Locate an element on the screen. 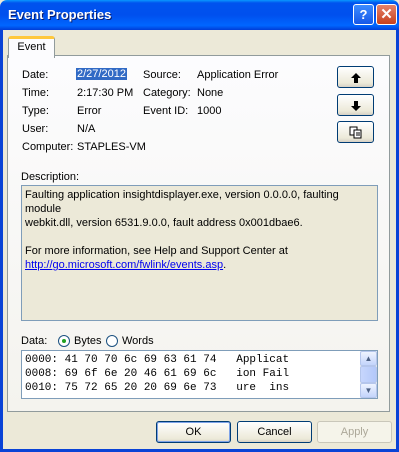  title-bar: Event Properties ? ✕ is located at coordinates (199, 15).